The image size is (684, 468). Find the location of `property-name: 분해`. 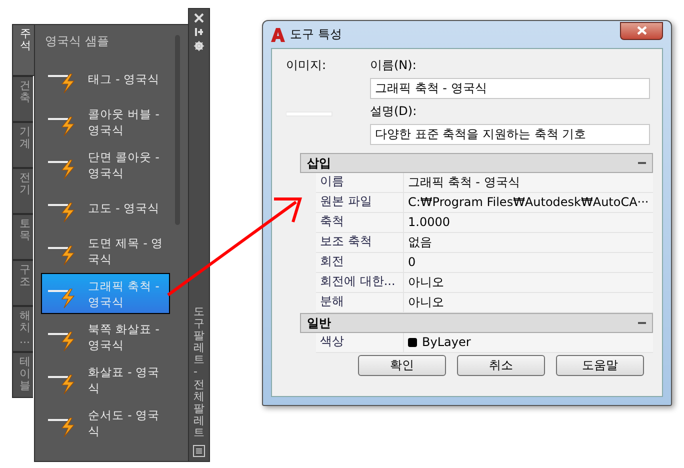

property-name: 분해 is located at coordinates (360, 302).